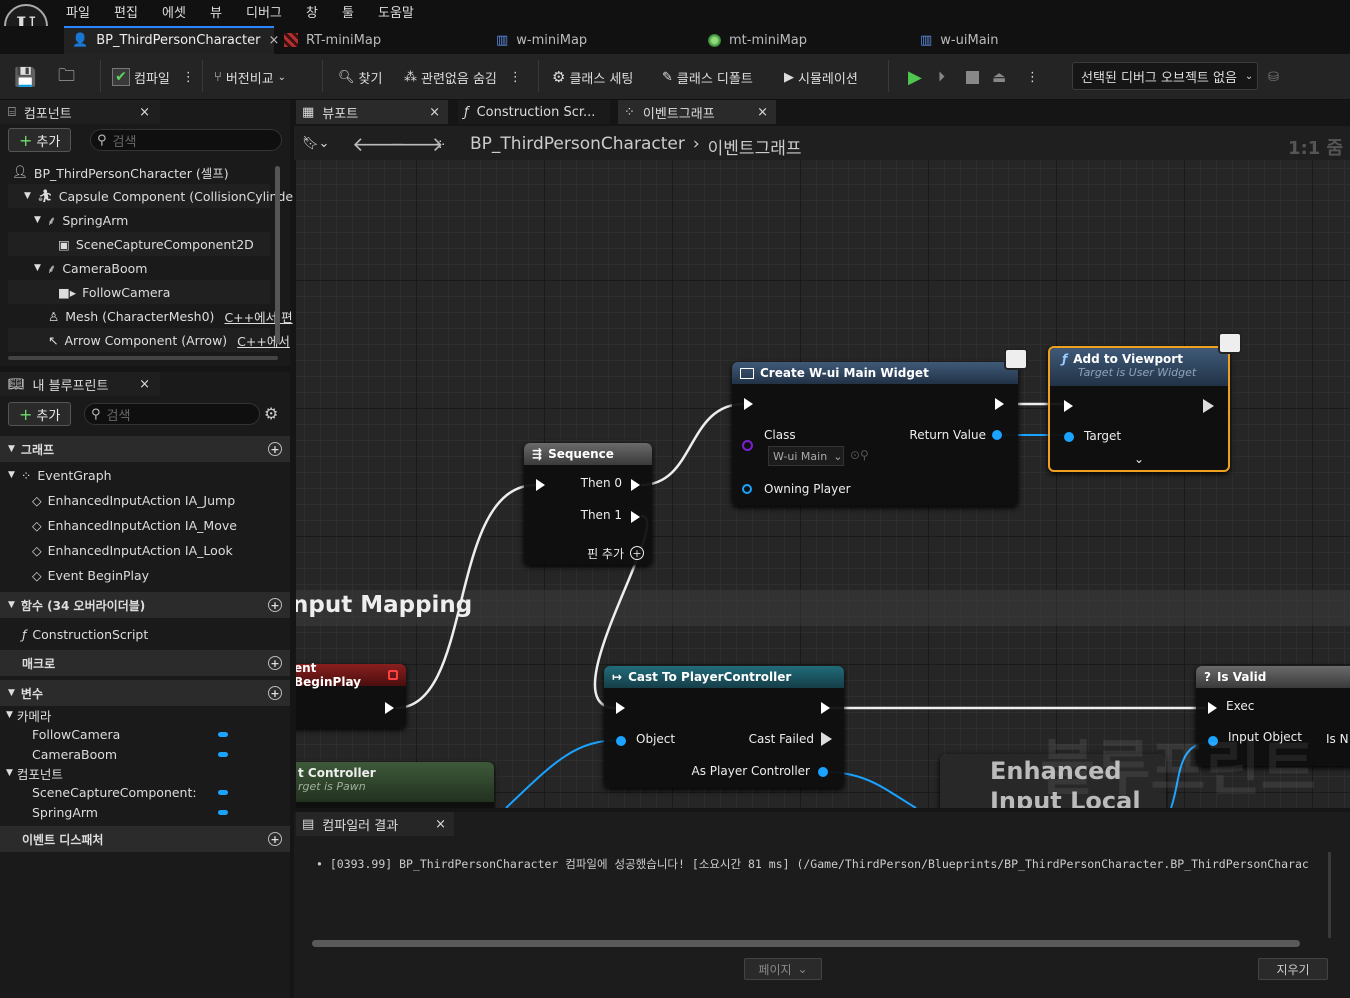 The width and height of the screenshot is (1350, 998). What do you see at coordinates (145, 605) in the screenshot?
I see `functions-section-header: ▼ 함수 (34 오버라이더블) +` at bounding box center [145, 605].